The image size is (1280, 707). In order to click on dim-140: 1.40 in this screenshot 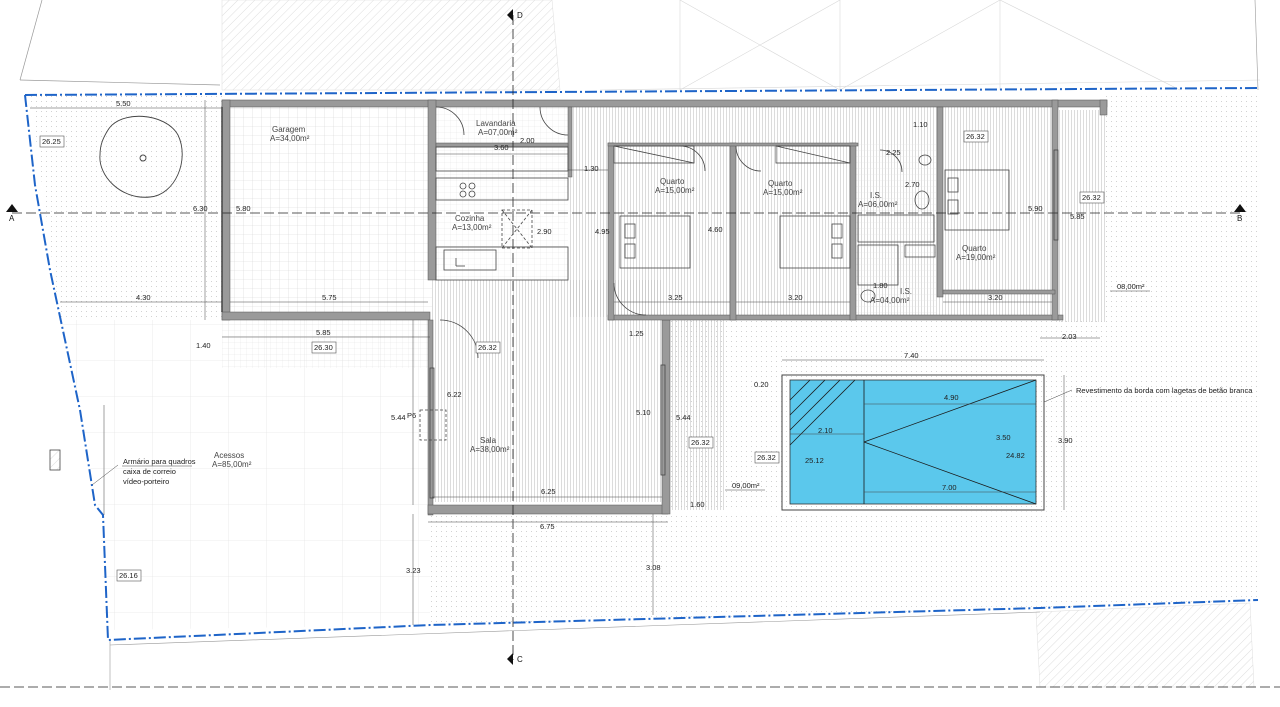, I will do `click(203, 345)`.